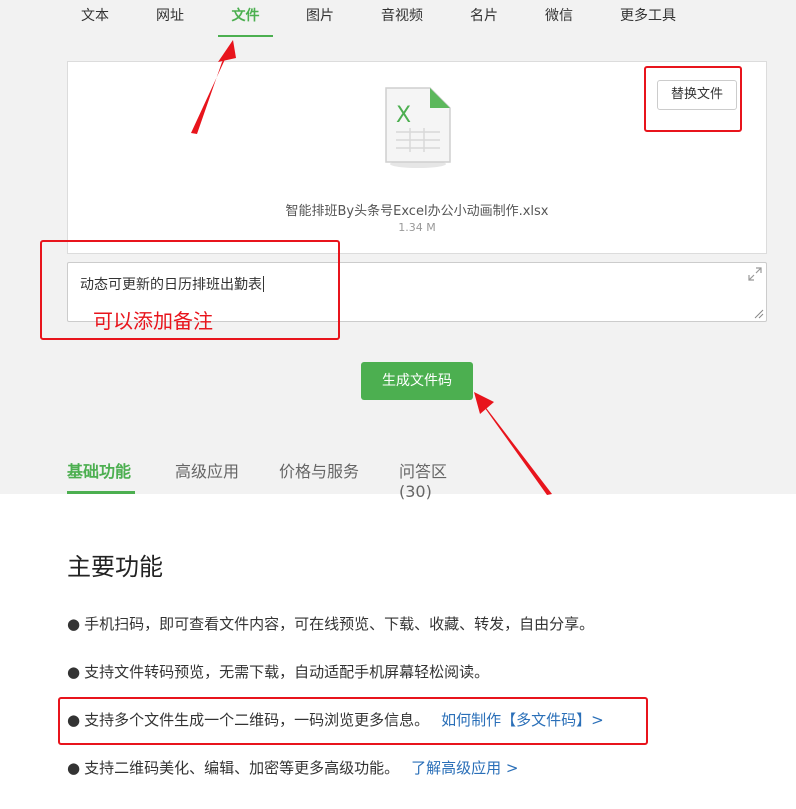 This screenshot has height=809, width=796. I want to click on generate-file-code-button: 生成文件码, so click(417, 381).